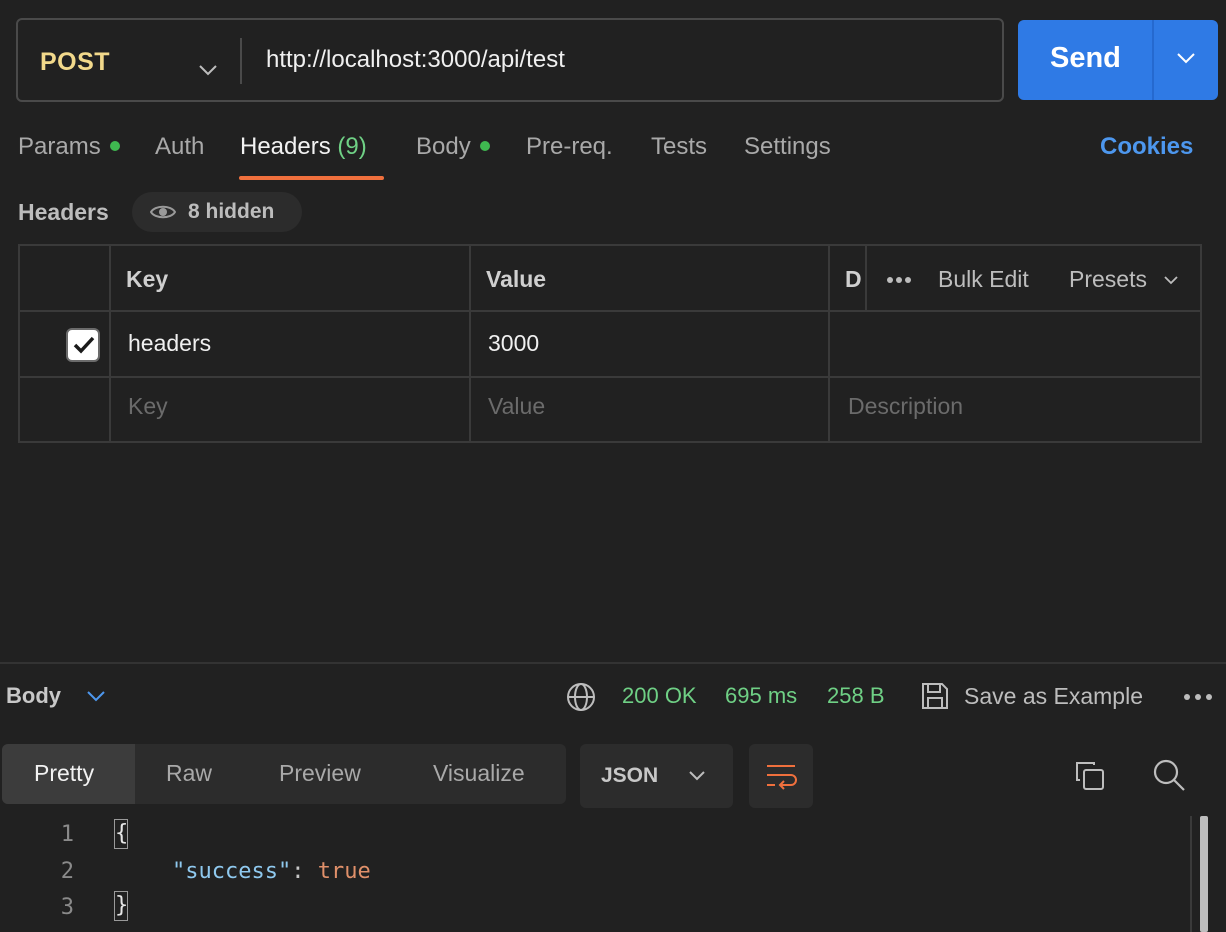 The width and height of the screenshot is (1226, 932). I want to click on json-key: "success", so click(232, 871).